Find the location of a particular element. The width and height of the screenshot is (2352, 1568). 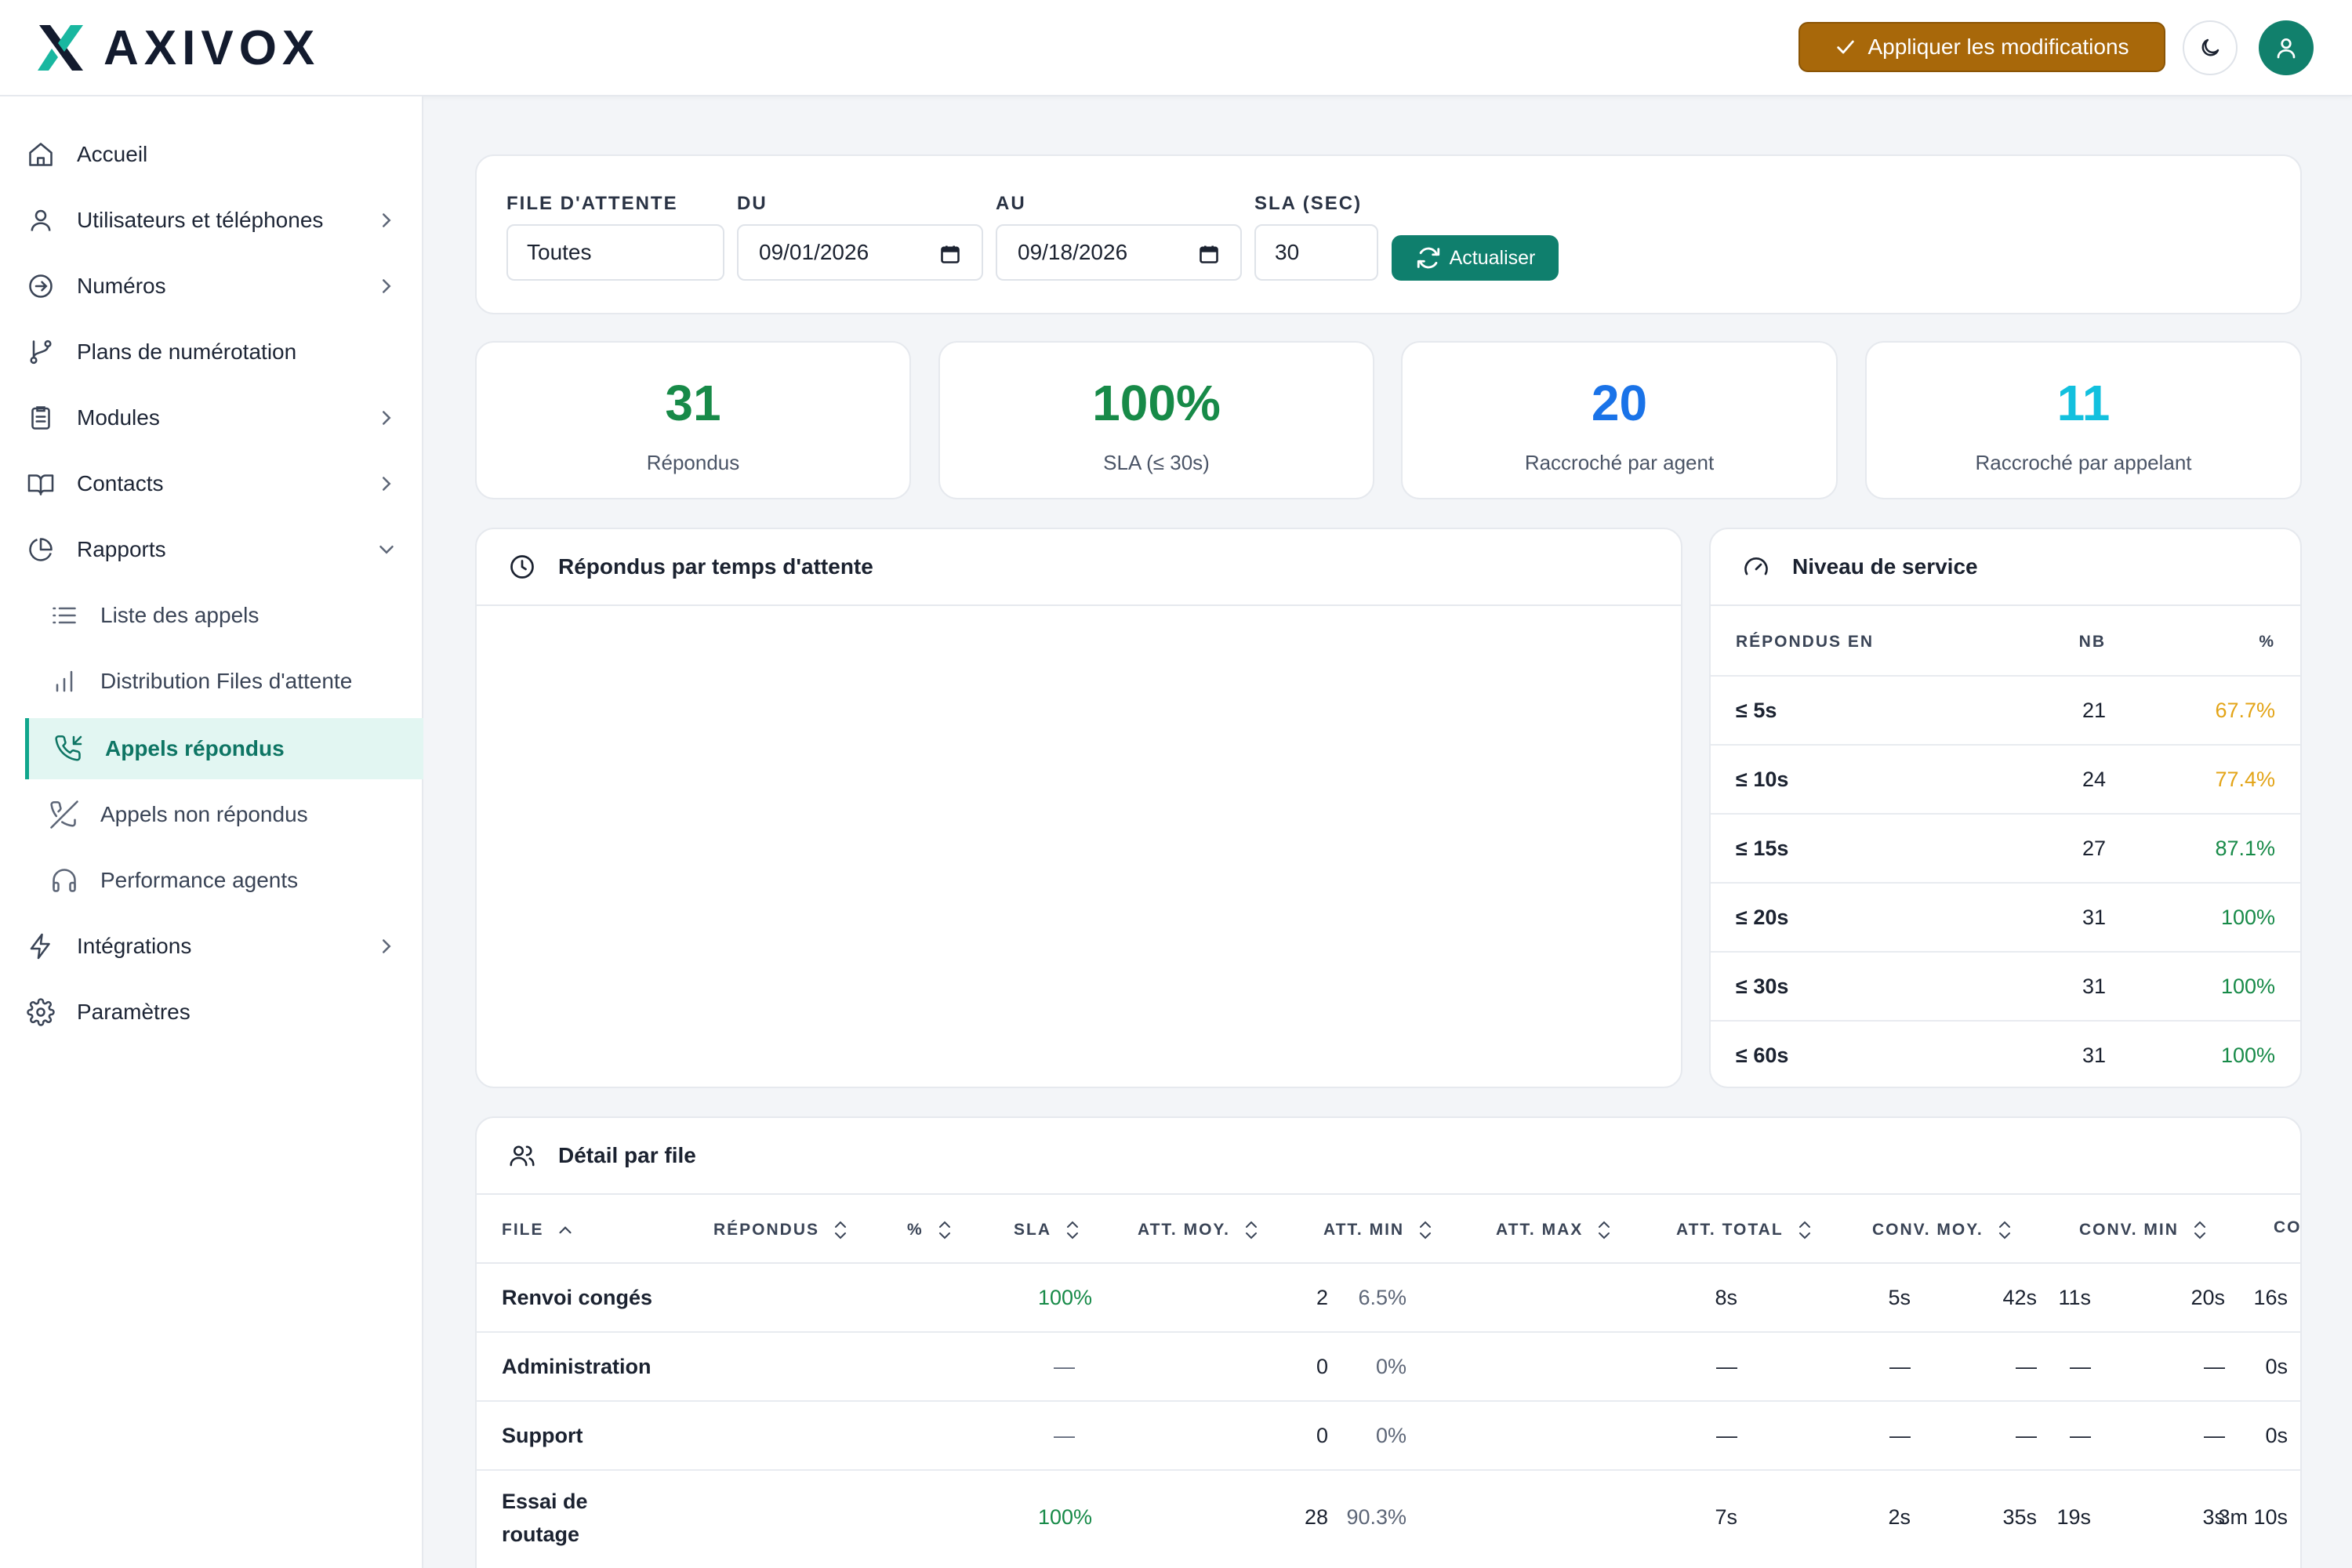

theme-toggle-button is located at coordinates (2210, 47).